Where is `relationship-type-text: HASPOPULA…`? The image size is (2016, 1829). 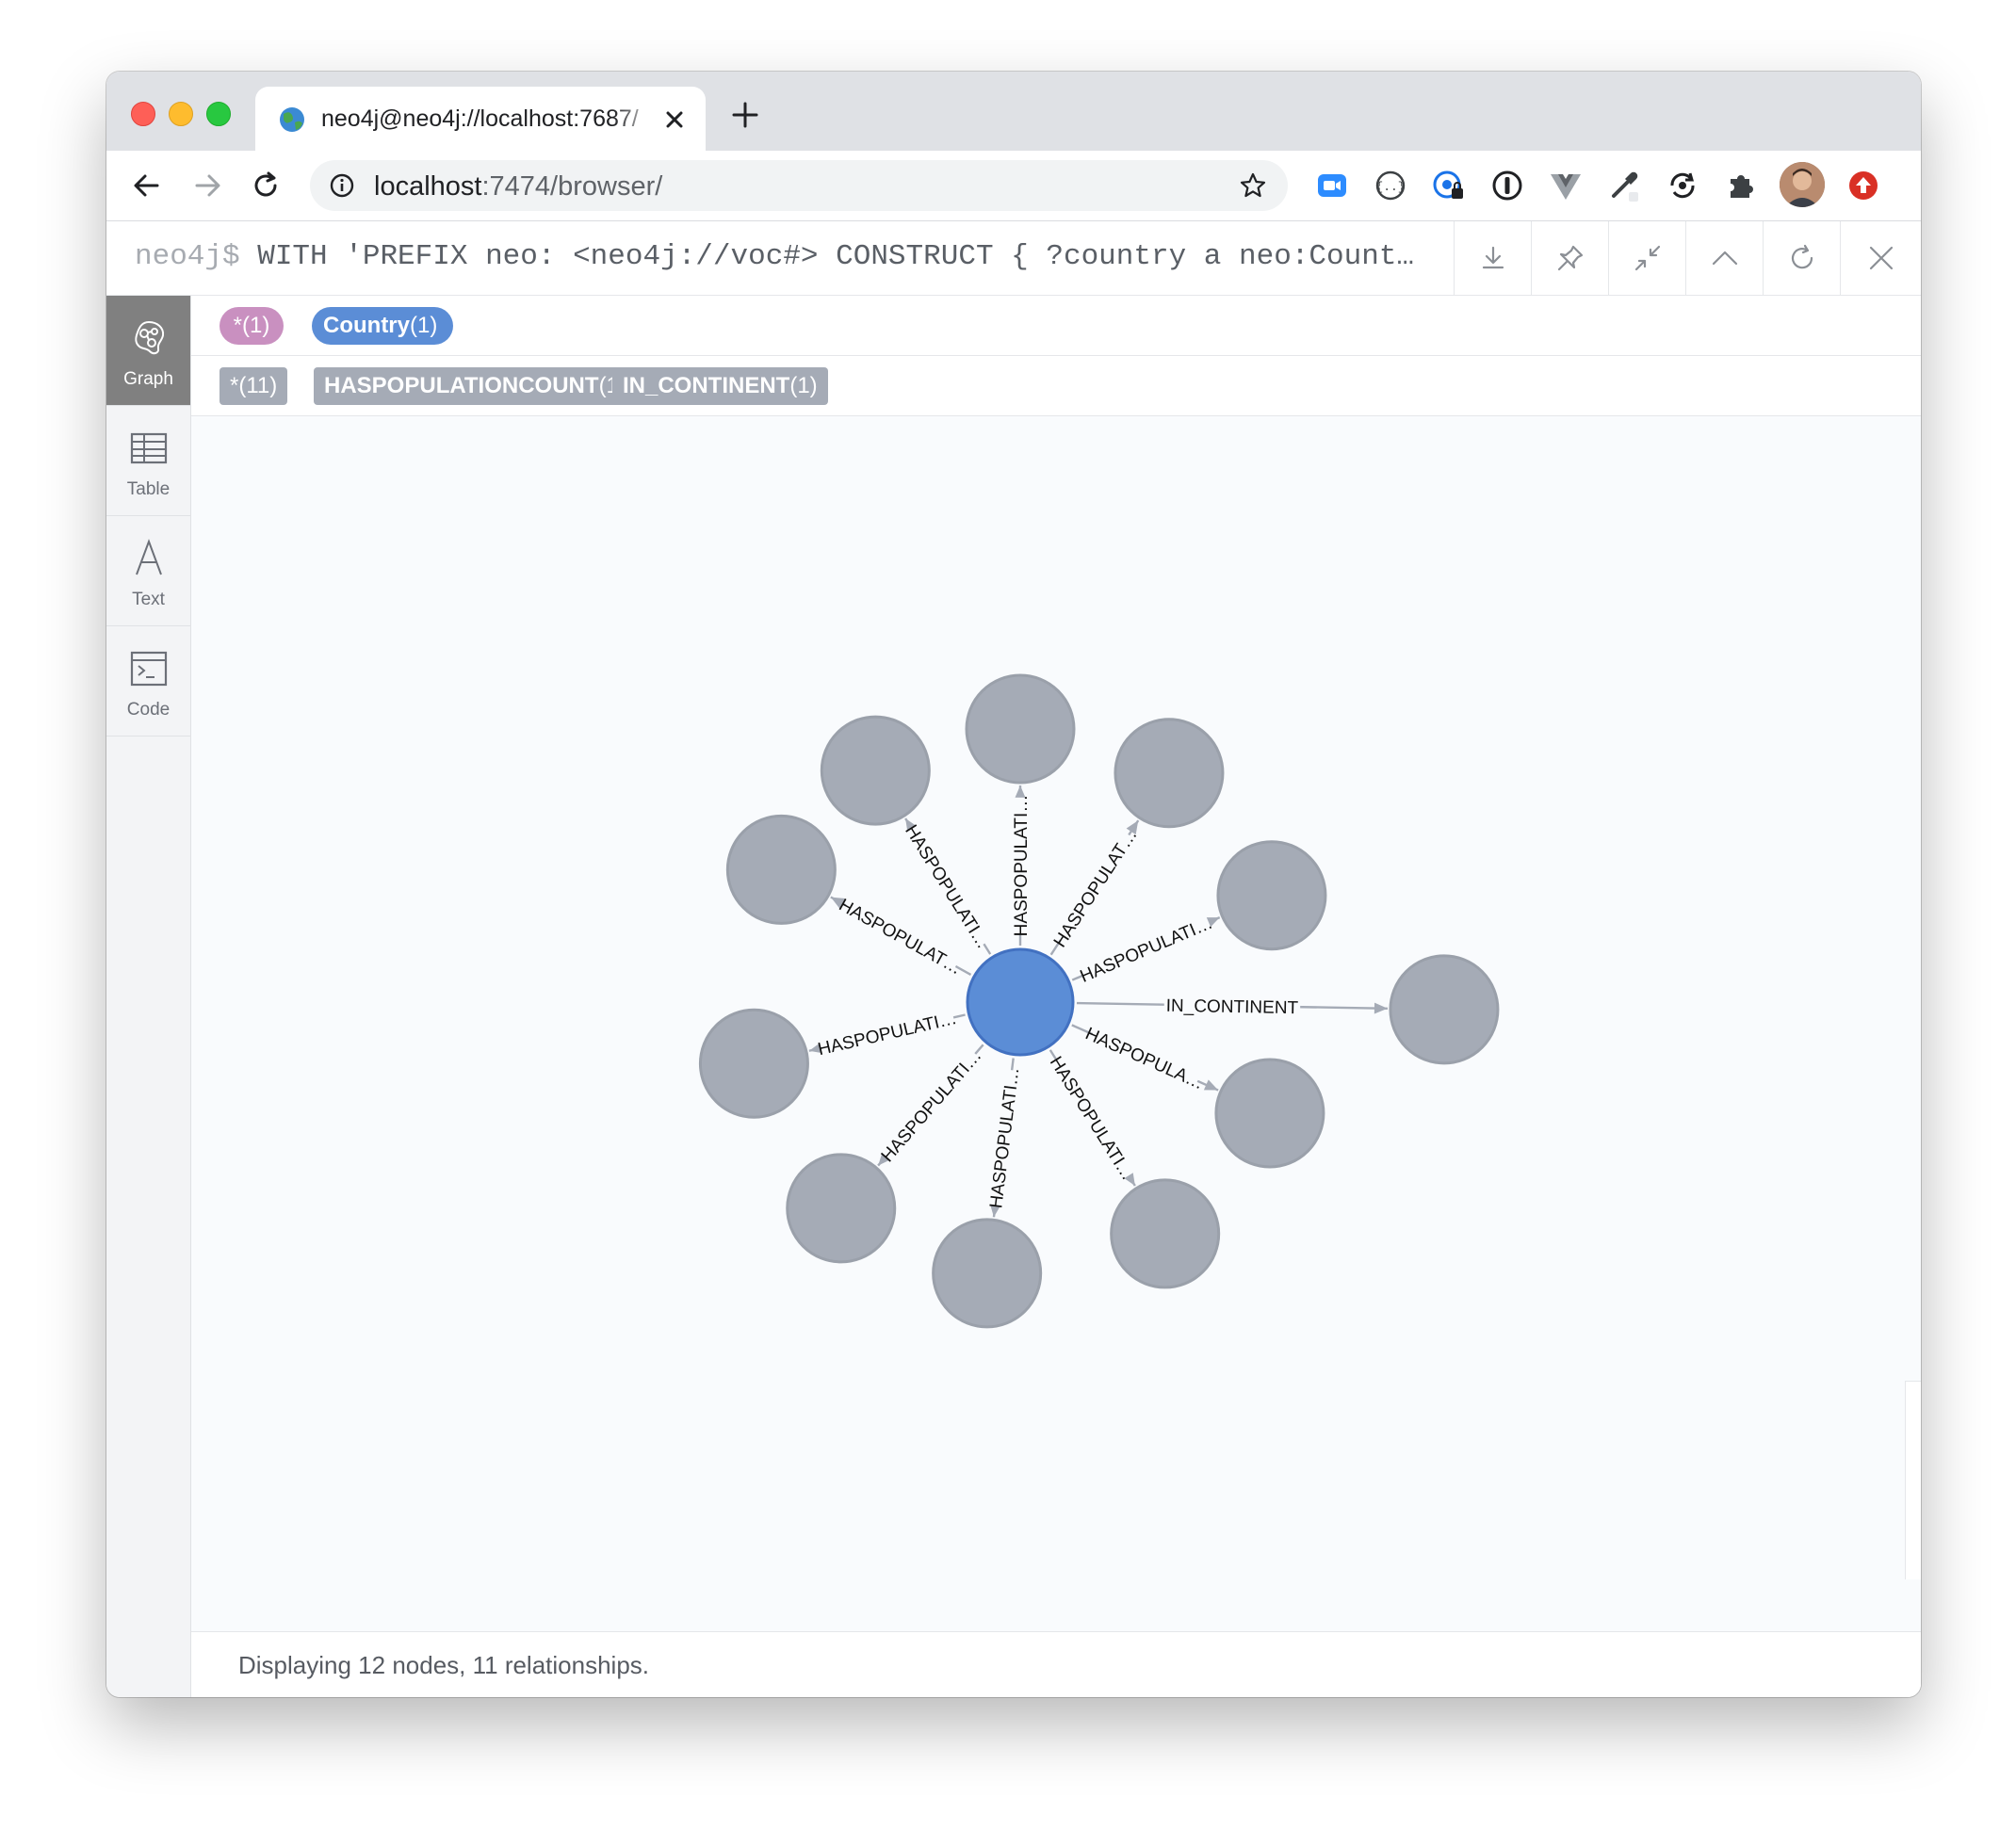
relationship-type-text: HASPOPULA… is located at coordinates (1144, 1058).